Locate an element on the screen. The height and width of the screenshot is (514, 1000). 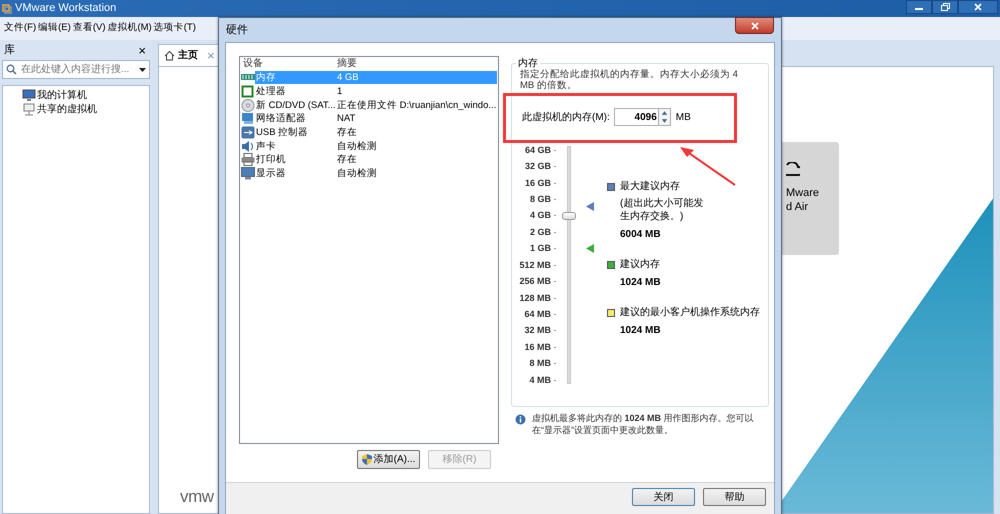
card-text: d Air is located at coordinates (798, 207).